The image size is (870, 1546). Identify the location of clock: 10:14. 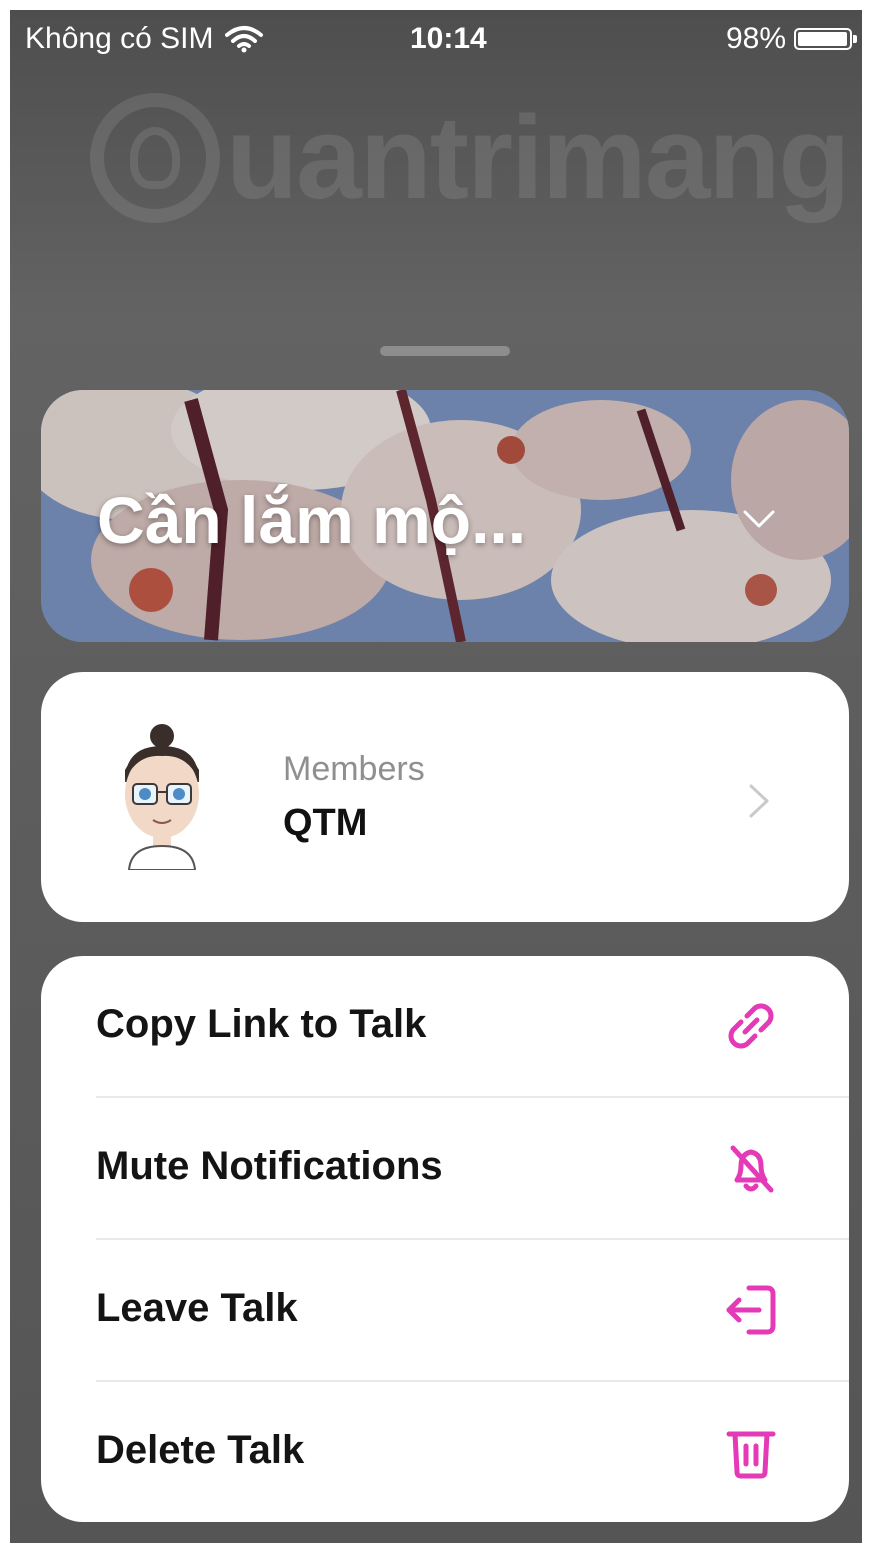
(448, 38).